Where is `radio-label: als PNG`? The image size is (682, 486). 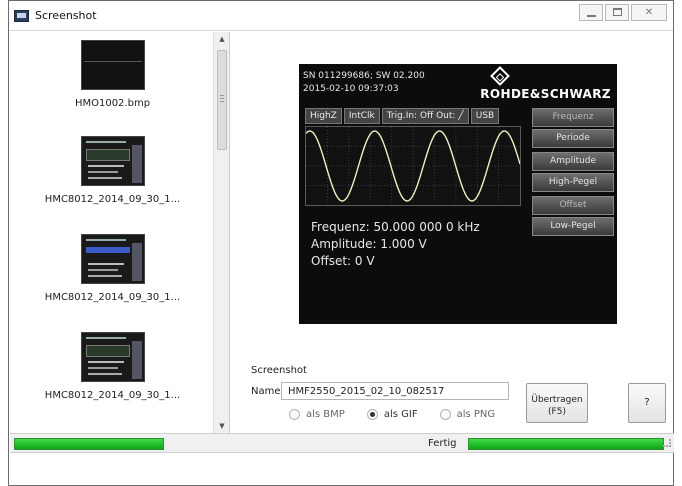 radio-label: als PNG is located at coordinates (476, 414).